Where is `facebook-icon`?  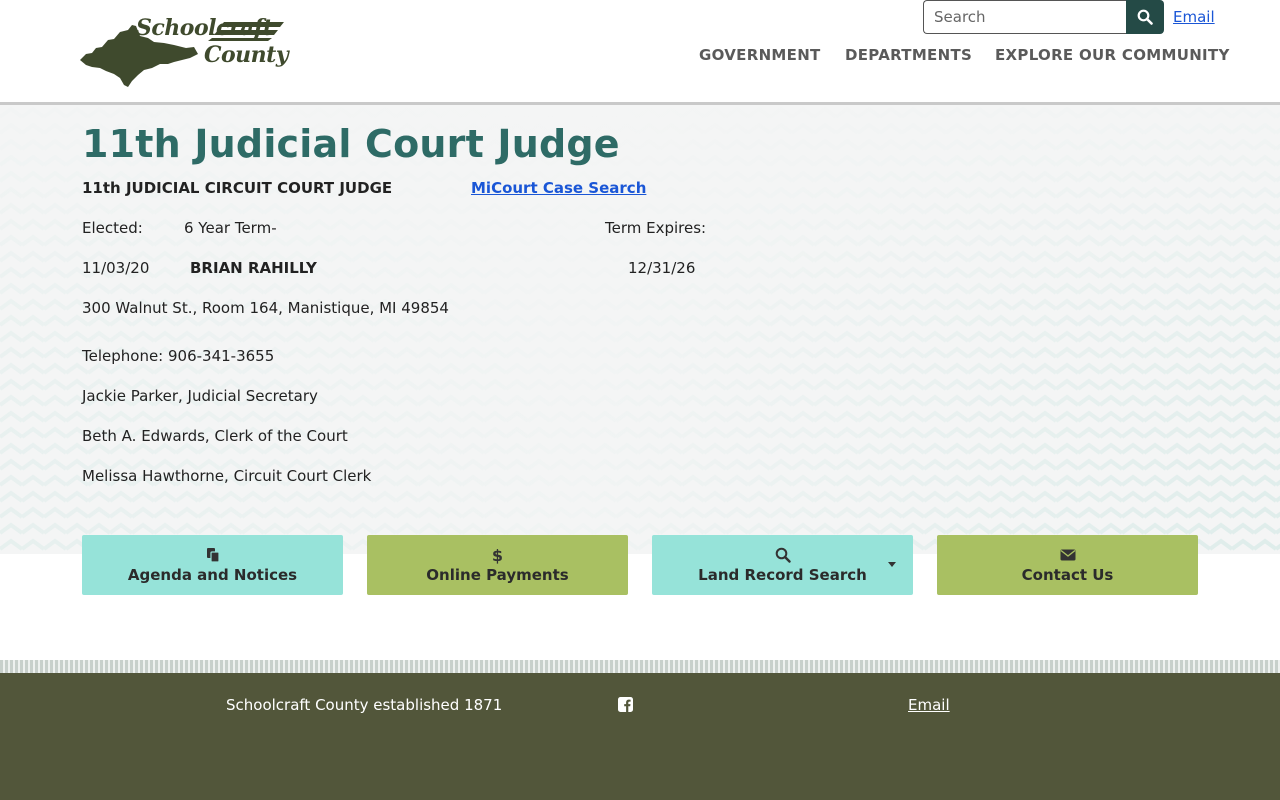
facebook-icon is located at coordinates (625, 704).